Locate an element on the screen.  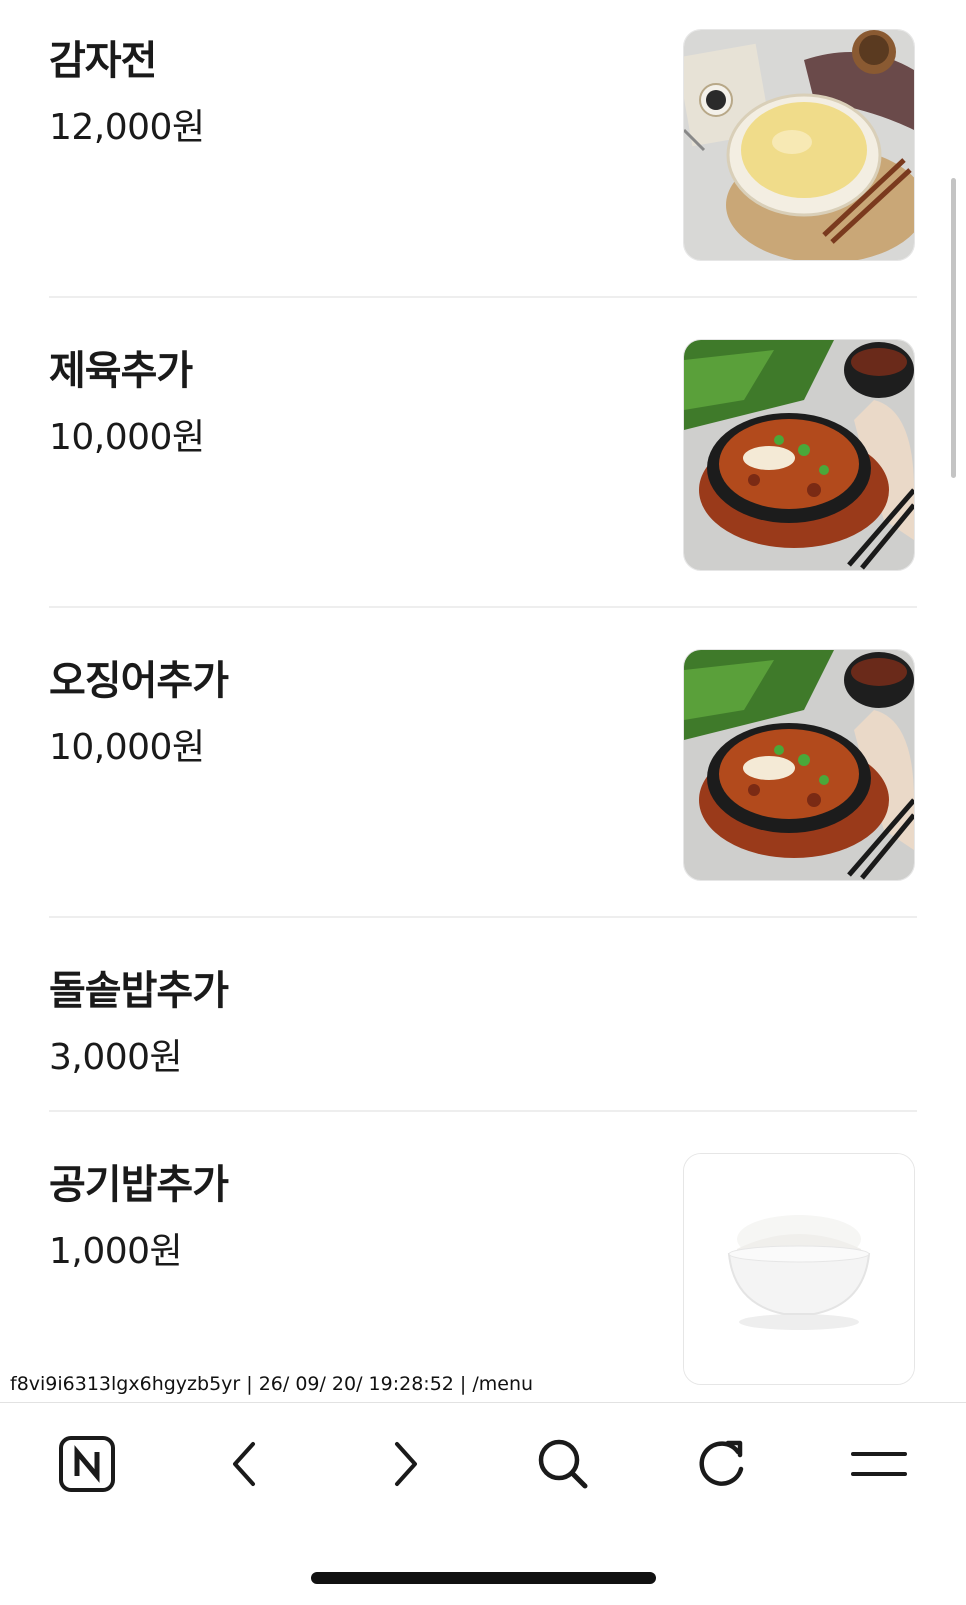
menu-item: 공기밥추가 1,000원 is located at coordinates (483, 1275).